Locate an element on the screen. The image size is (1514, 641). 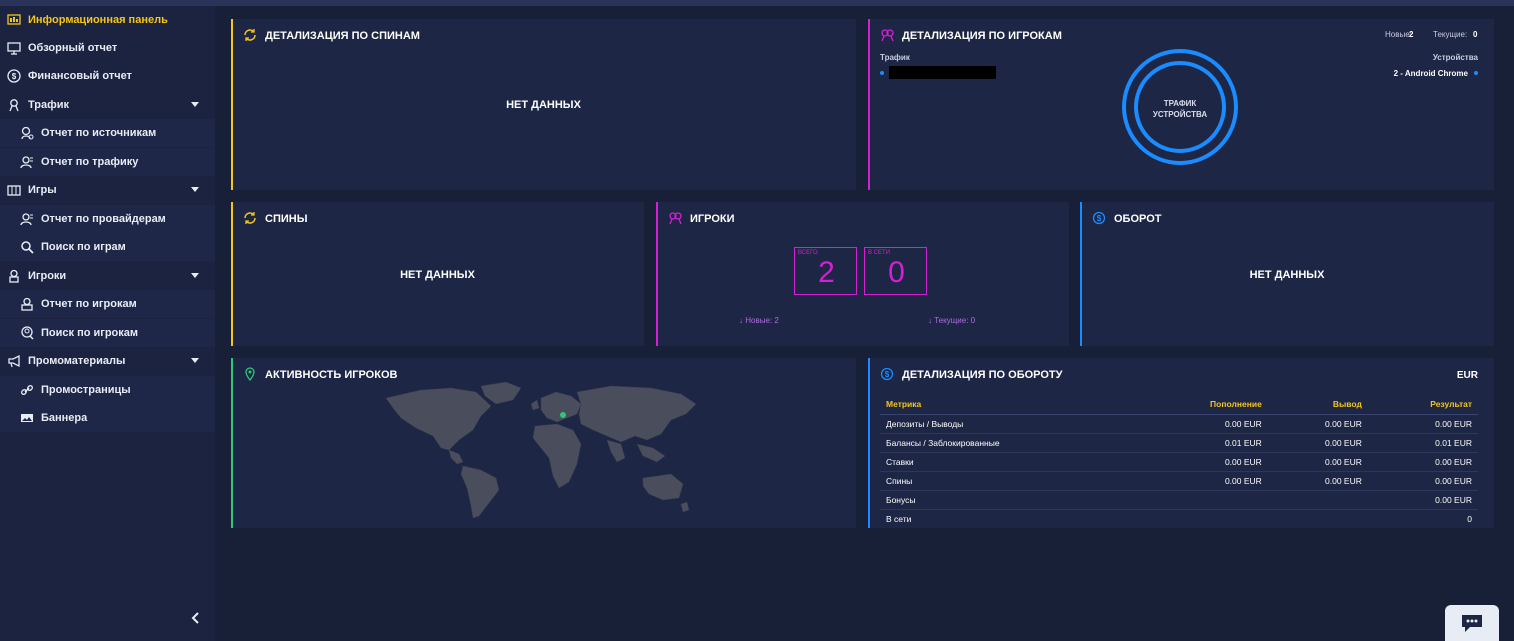
sidebar-item-players-report: Отчет по игрокам is located at coordinates (107, 304).